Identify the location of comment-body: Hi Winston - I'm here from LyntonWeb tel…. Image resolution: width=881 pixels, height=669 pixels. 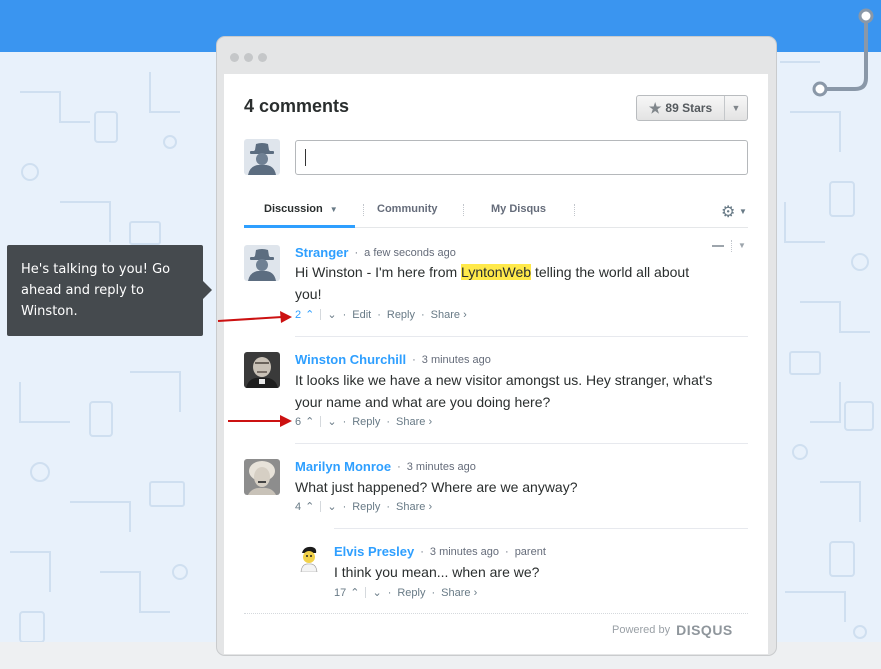
(505, 283).